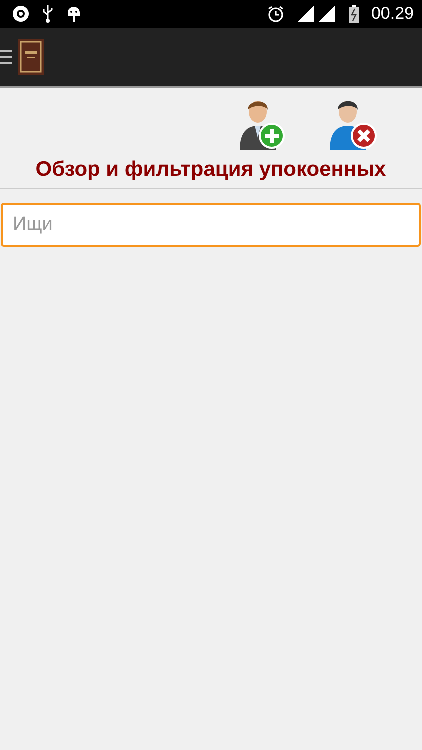 The image size is (422, 750). What do you see at coordinates (354, 14) in the screenshot?
I see `battery-icon` at bounding box center [354, 14].